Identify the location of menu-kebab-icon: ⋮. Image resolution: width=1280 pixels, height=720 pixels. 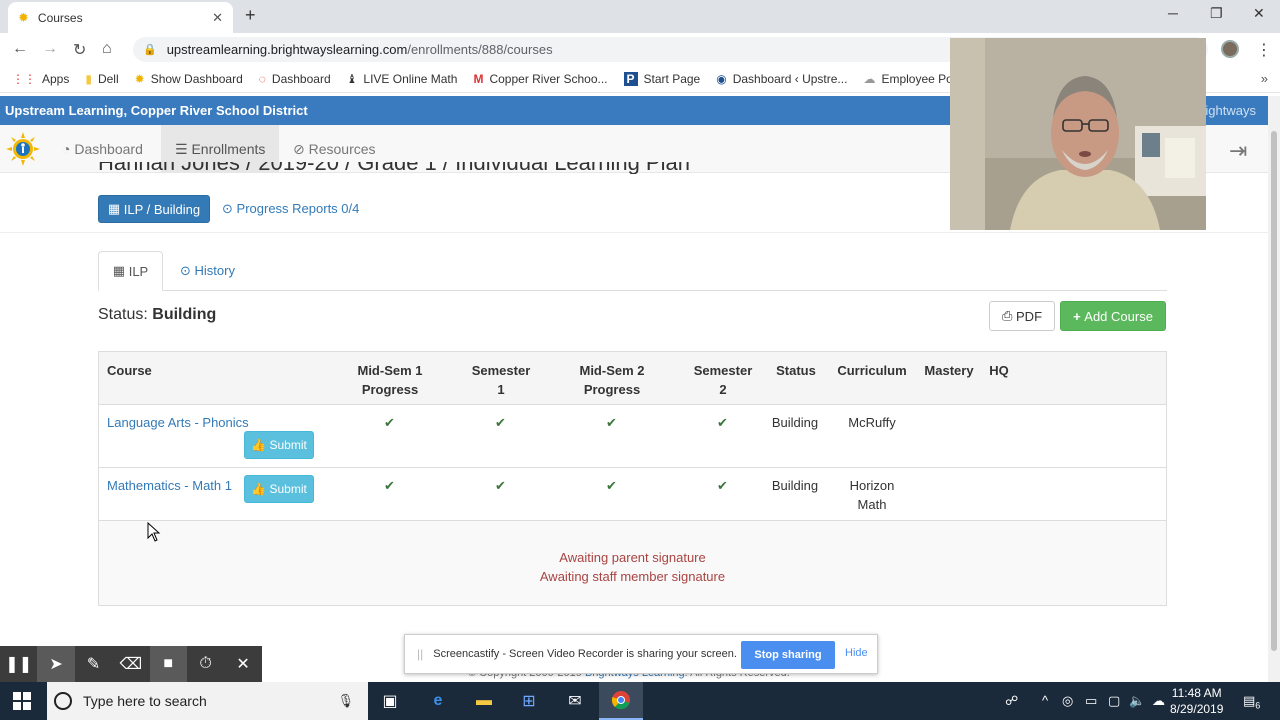
(1264, 50).